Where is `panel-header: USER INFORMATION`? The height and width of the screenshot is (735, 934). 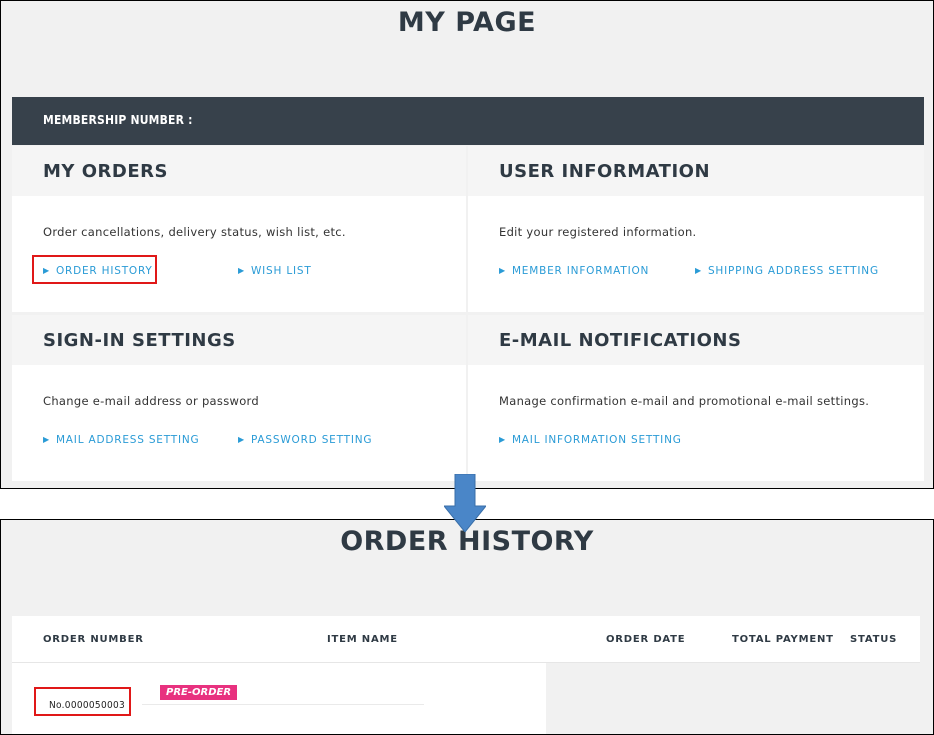 panel-header: USER INFORMATION is located at coordinates (696, 171).